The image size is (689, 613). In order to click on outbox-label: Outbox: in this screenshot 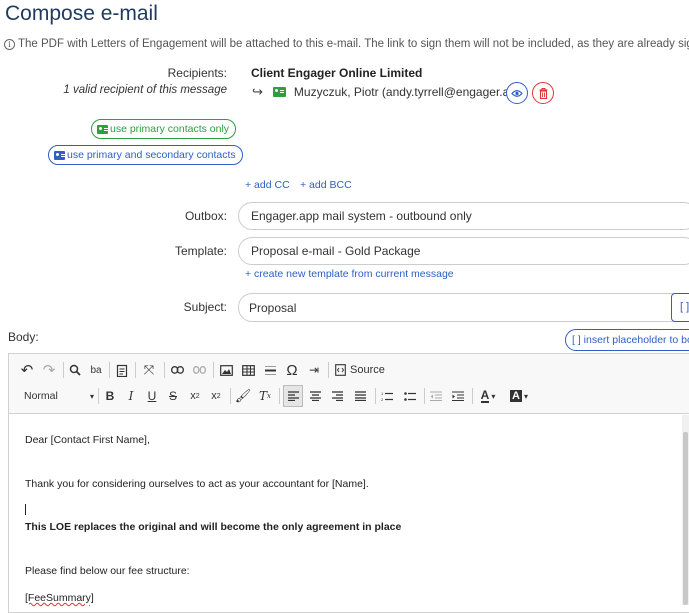, I will do `click(205, 216)`.